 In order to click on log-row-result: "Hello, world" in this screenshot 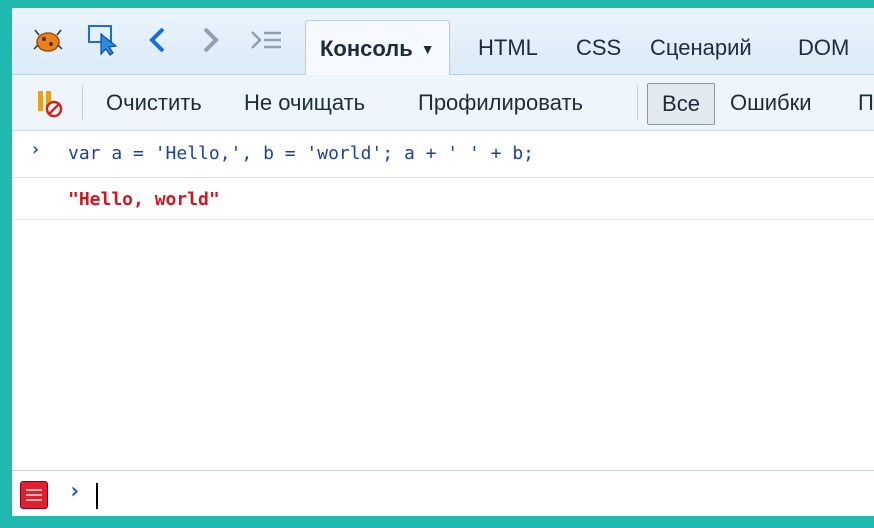, I will do `click(443, 198)`.